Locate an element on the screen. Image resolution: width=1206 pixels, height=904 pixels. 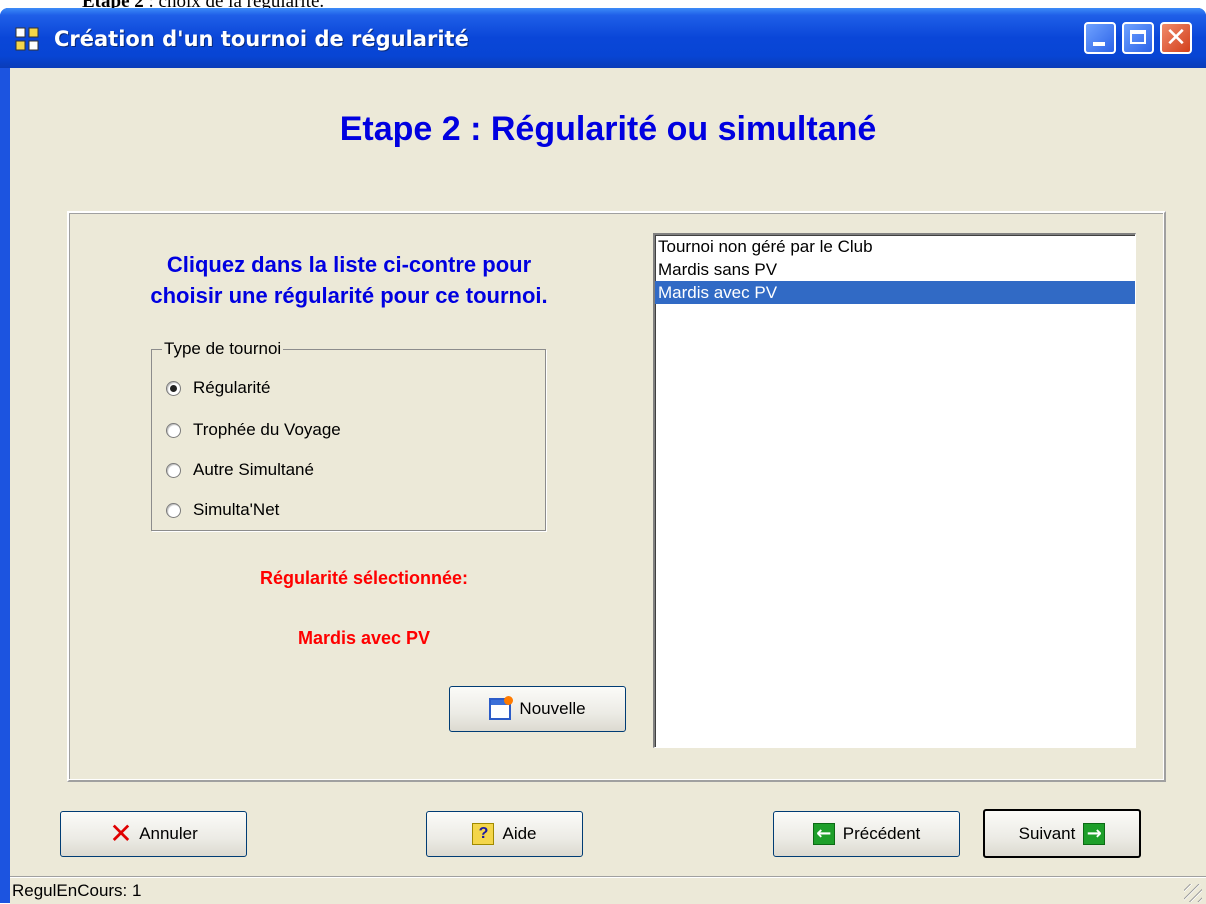
window-title: Création d'un tournoi de régularité is located at coordinates (261, 39).